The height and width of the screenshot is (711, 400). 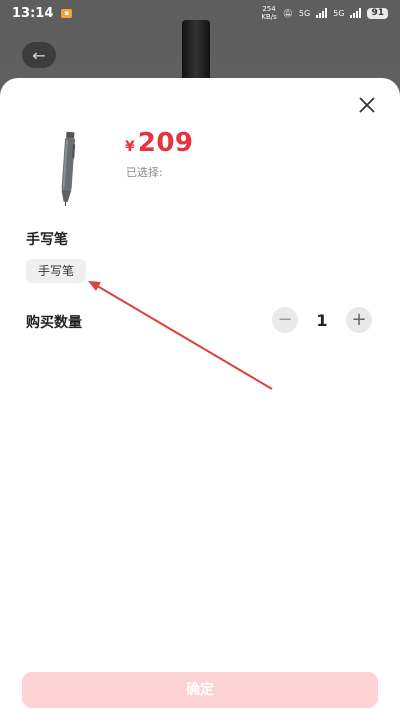 What do you see at coordinates (56, 271) in the screenshot?
I see `spec-option-chip: 手写笔` at bounding box center [56, 271].